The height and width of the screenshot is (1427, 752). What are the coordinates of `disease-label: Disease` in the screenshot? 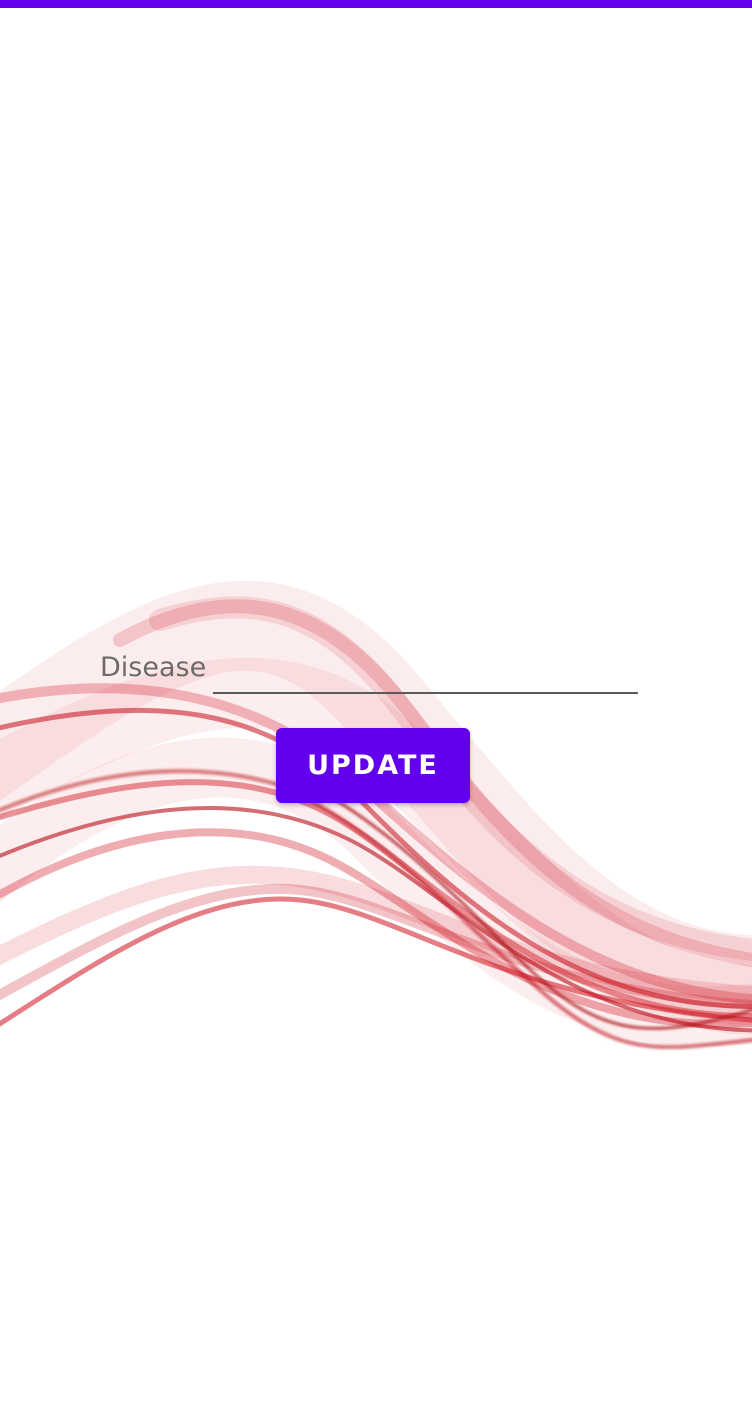 It's located at (153, 667).